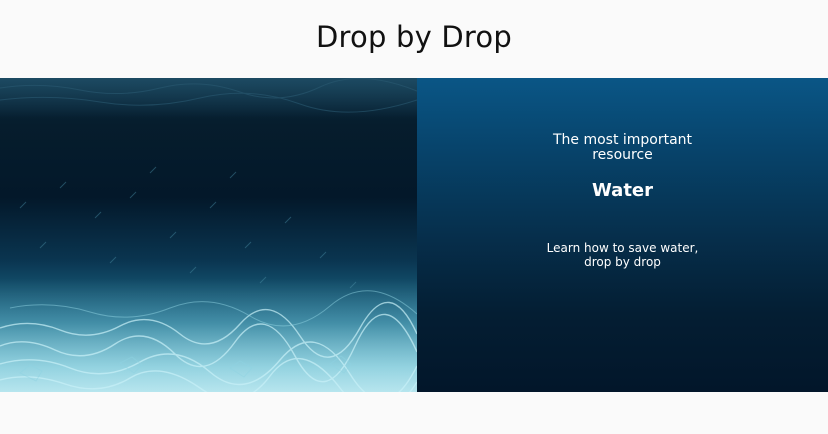 This screenshot has width=828, height=434. Describe the element at coordinates (622, 155) in the screenshot. I see `tagline-line-2: resource` at that location.